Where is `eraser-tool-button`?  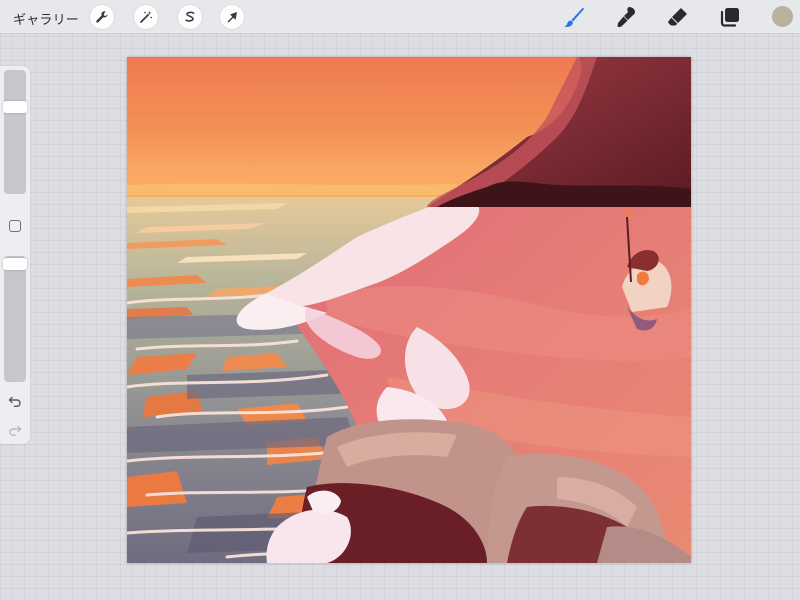 eraser-tool-button is located at coordinates (678, 17).